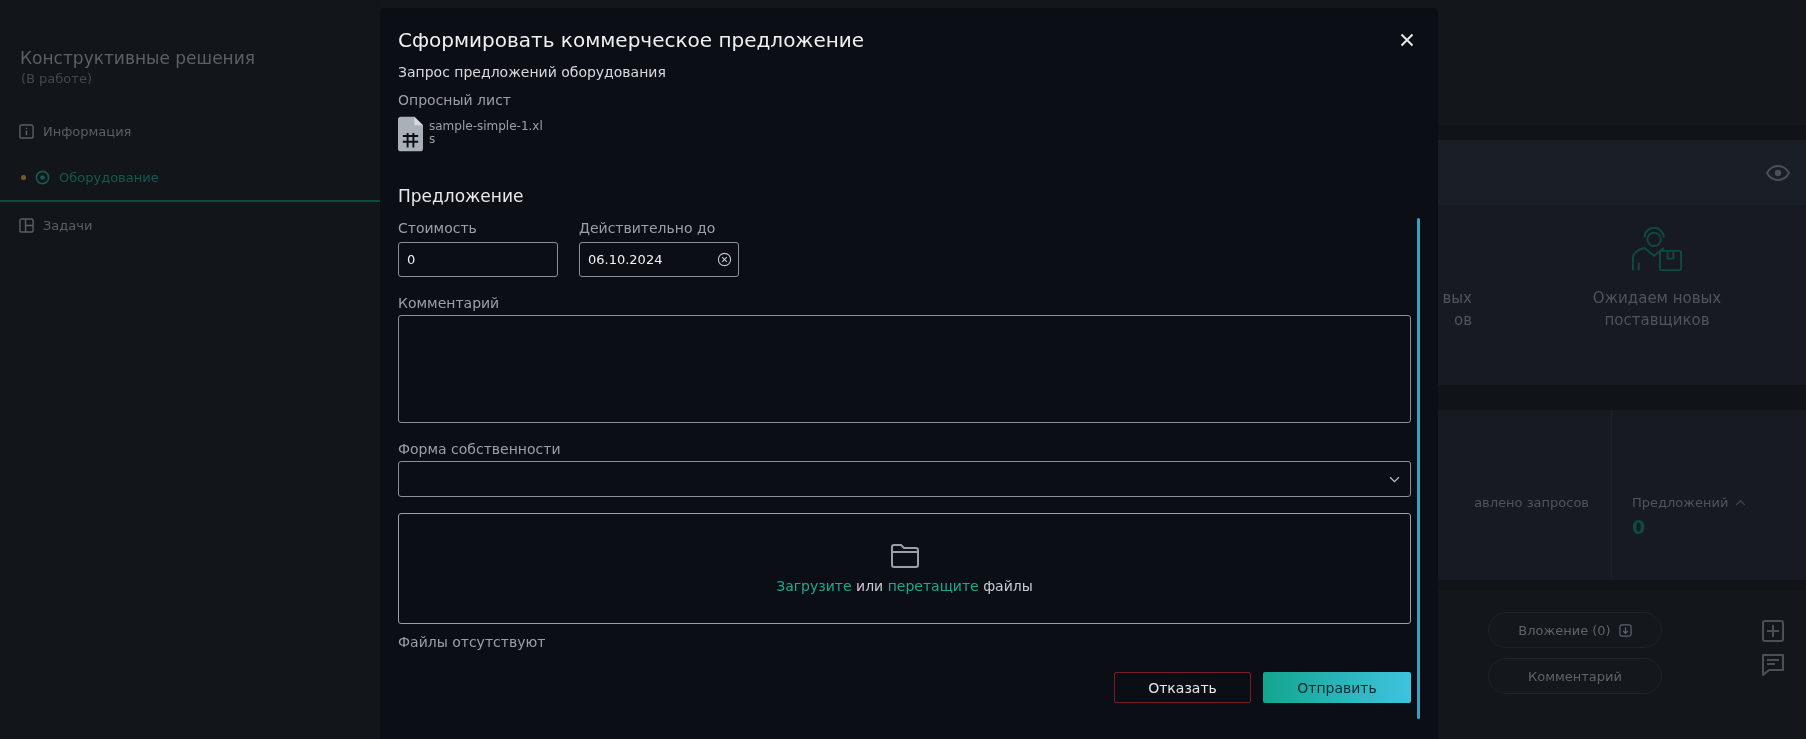 The height and width of the screenshot is (739, 1806). Describe the element at coordinates (26, 225) in the screenshot. I see `layout-icon` at that location.